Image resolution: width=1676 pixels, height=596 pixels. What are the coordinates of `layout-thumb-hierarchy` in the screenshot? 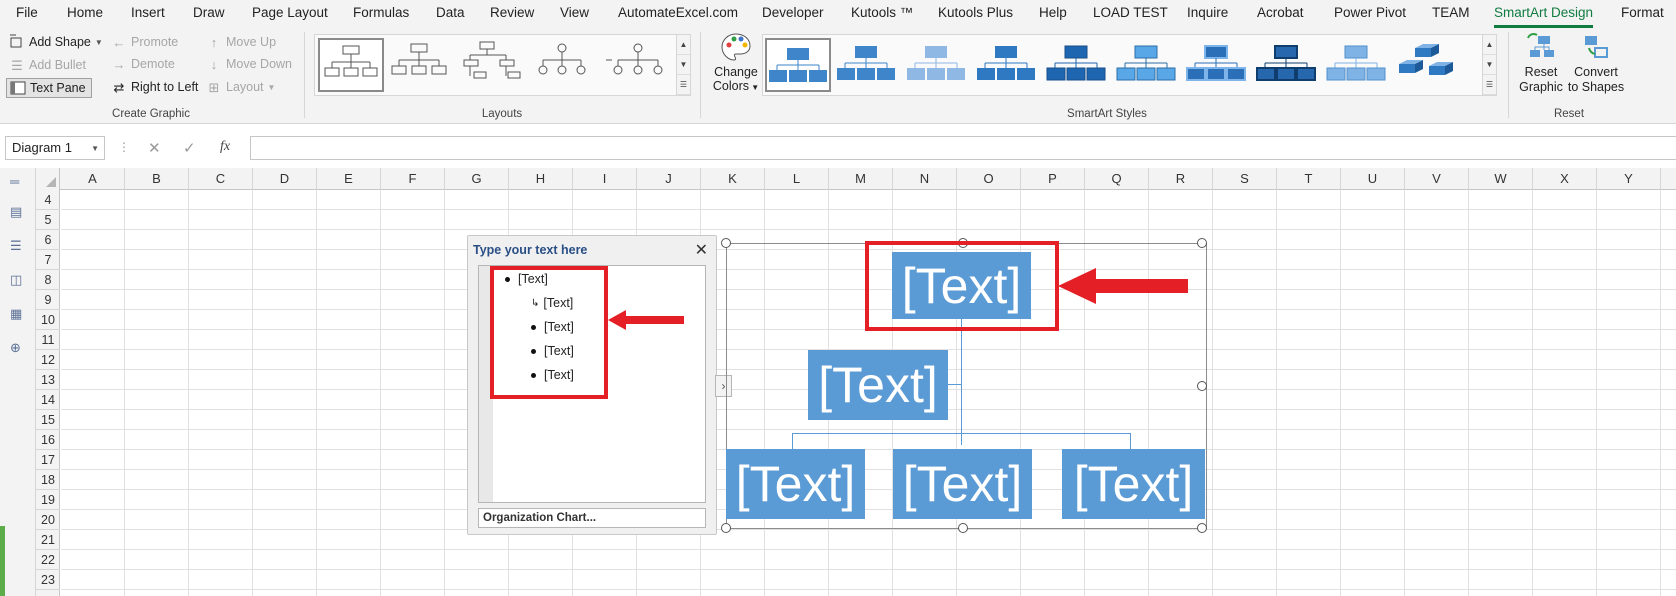 It's located at (635, 65).